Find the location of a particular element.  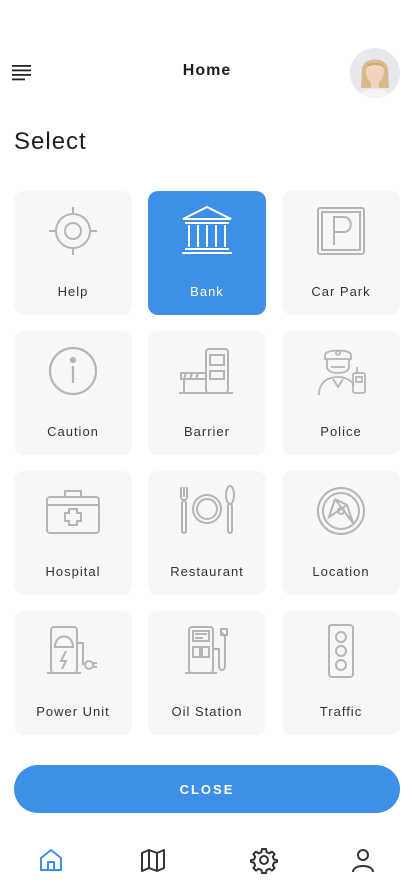

map-icon is located at coordinates (153, 860).